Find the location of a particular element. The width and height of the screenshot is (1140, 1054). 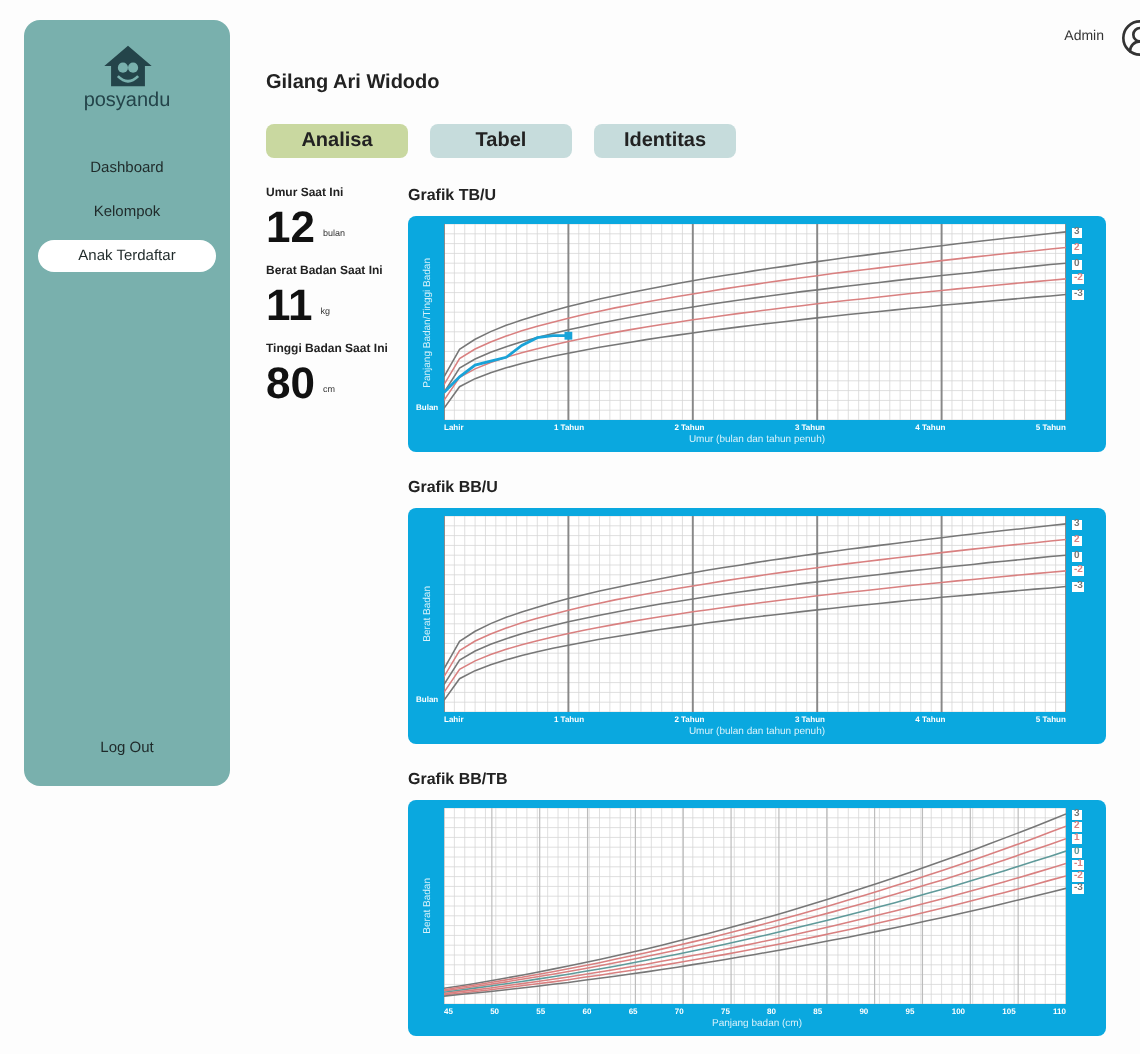

chart-title: Grafik TB/U is located at coordinates (453, 196).